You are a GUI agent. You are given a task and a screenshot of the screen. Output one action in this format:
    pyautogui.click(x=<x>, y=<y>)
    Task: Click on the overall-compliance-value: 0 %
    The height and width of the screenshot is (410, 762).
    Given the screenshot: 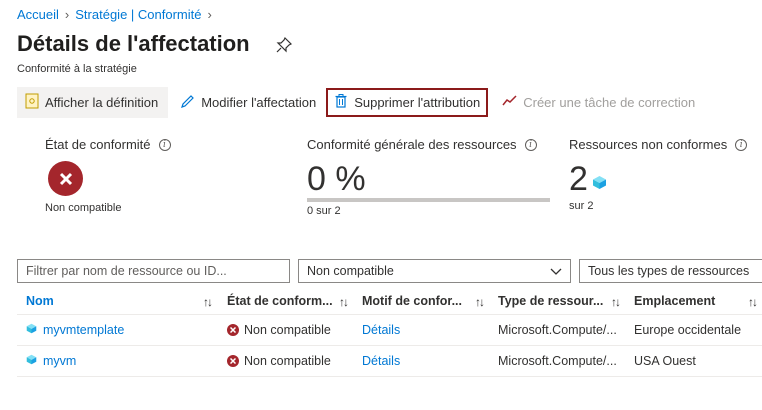 What is the action you would take?
    pyautogui.click(x=336, y=179)
    